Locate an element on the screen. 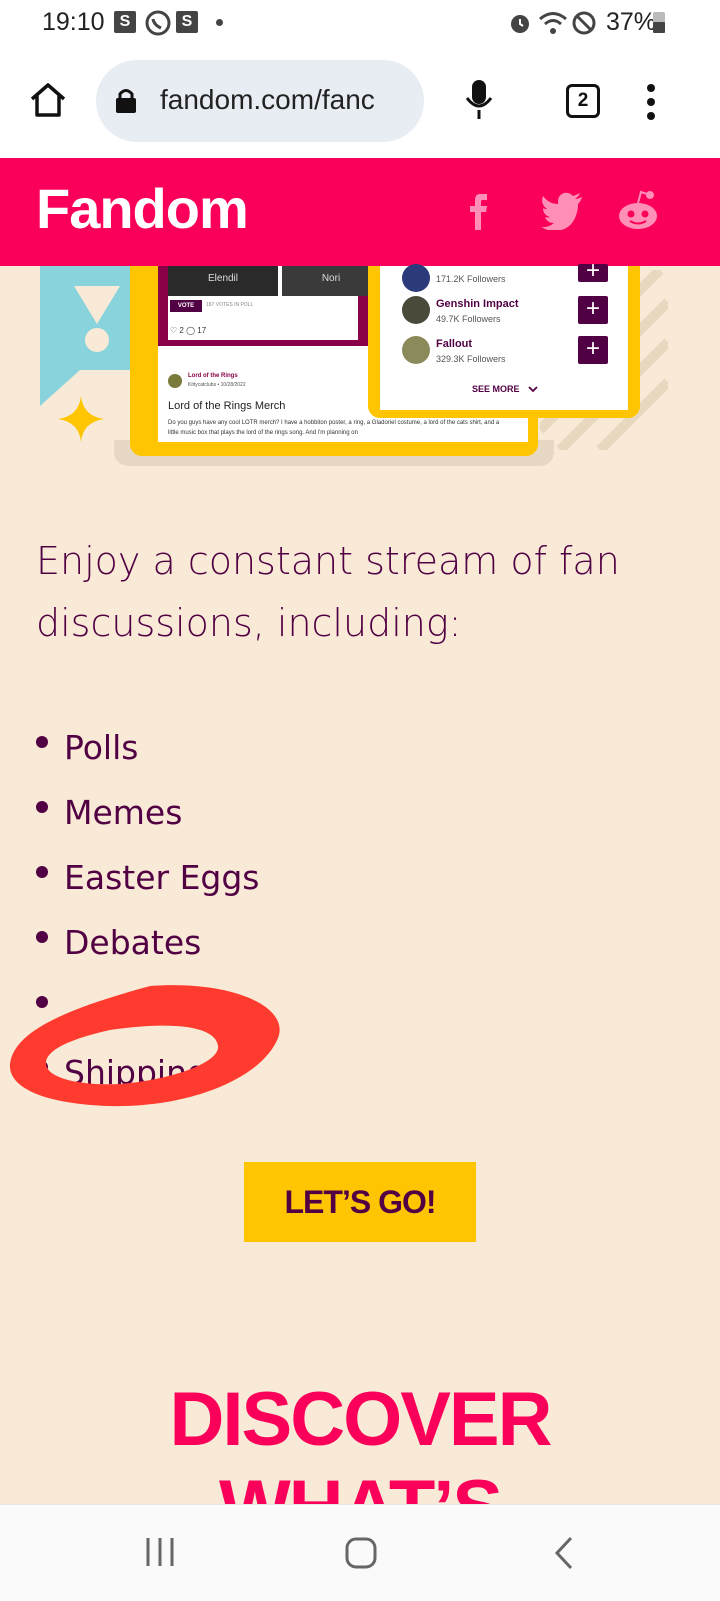  post-title: Lord of the Rings Merch is located at coordinates (227, 406).